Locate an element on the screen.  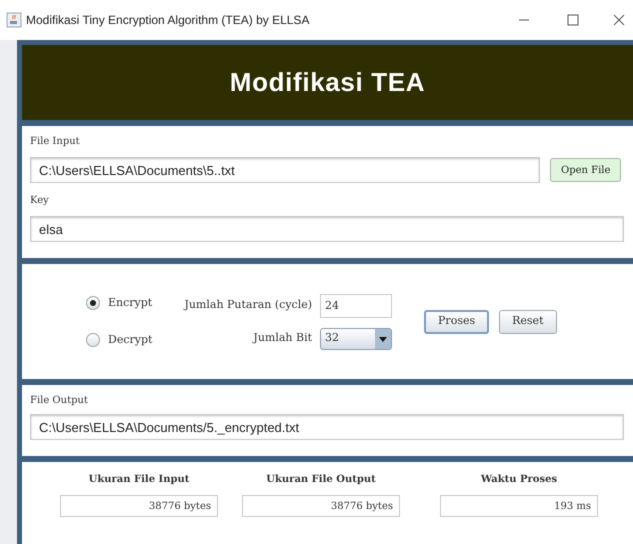
app-title: Modifikasi TEA is located at coordinates (328, 82).